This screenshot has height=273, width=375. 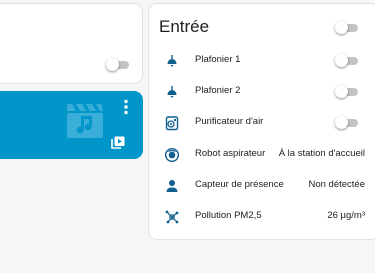 I want to click on entity-label: Capteur de présence, so click(x=239, y=184).